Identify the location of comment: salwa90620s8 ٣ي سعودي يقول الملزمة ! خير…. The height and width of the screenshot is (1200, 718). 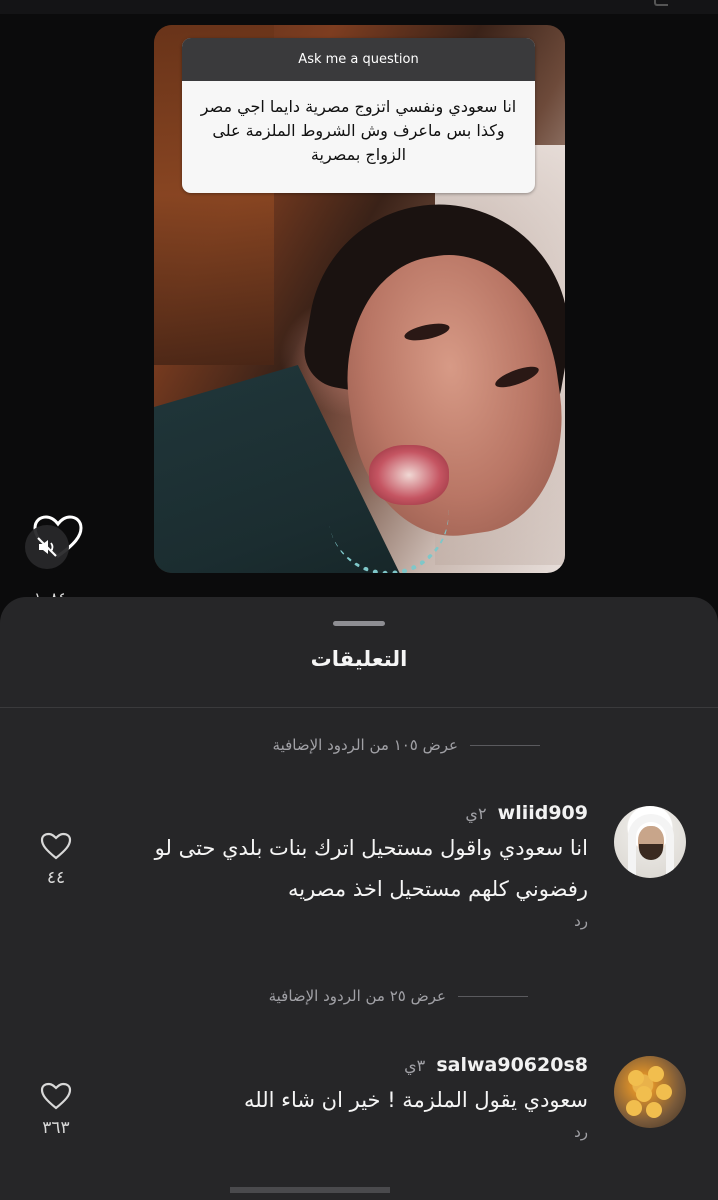
(358, 1097).